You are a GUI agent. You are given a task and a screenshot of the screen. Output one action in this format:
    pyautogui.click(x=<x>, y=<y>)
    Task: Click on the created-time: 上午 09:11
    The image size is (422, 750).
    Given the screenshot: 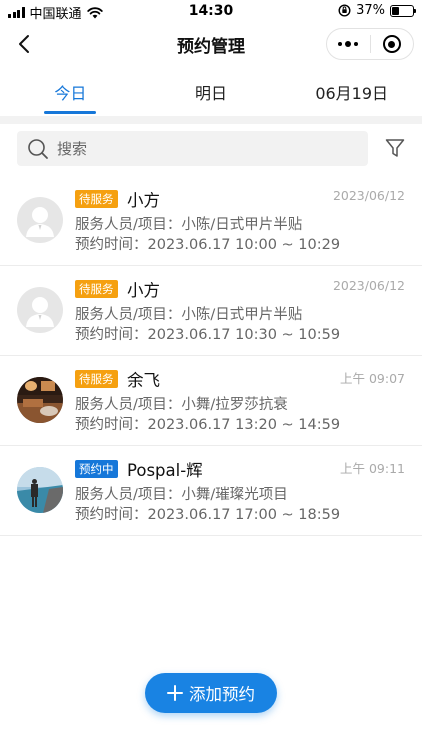 What is the action you would take?
    pyautogui.click(x=372, y=468)
    